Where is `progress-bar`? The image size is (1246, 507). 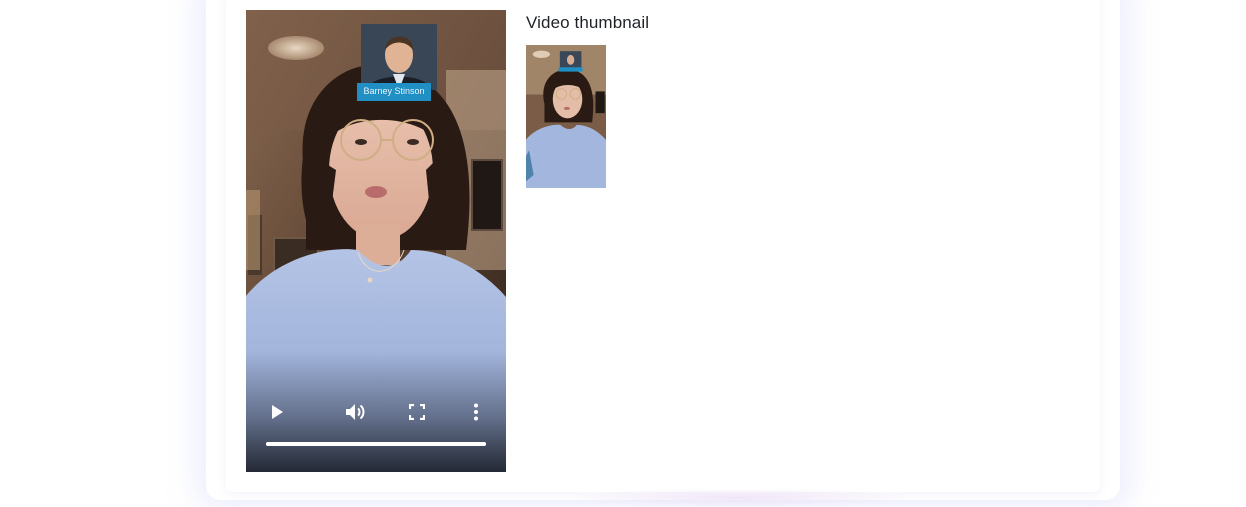
progress-bar is located at coordinates (376, 444).